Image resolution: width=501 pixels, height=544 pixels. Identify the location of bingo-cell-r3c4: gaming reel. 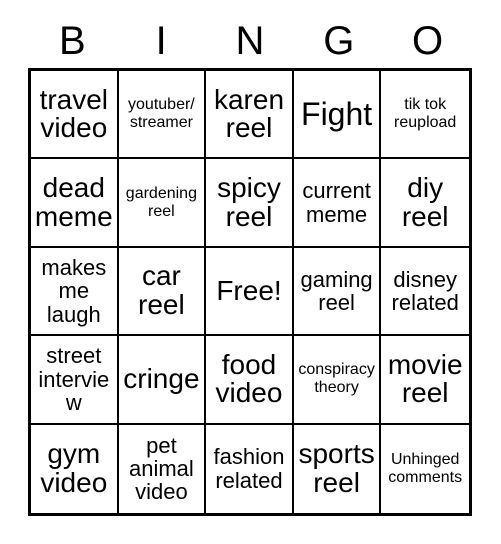
(337, 292).